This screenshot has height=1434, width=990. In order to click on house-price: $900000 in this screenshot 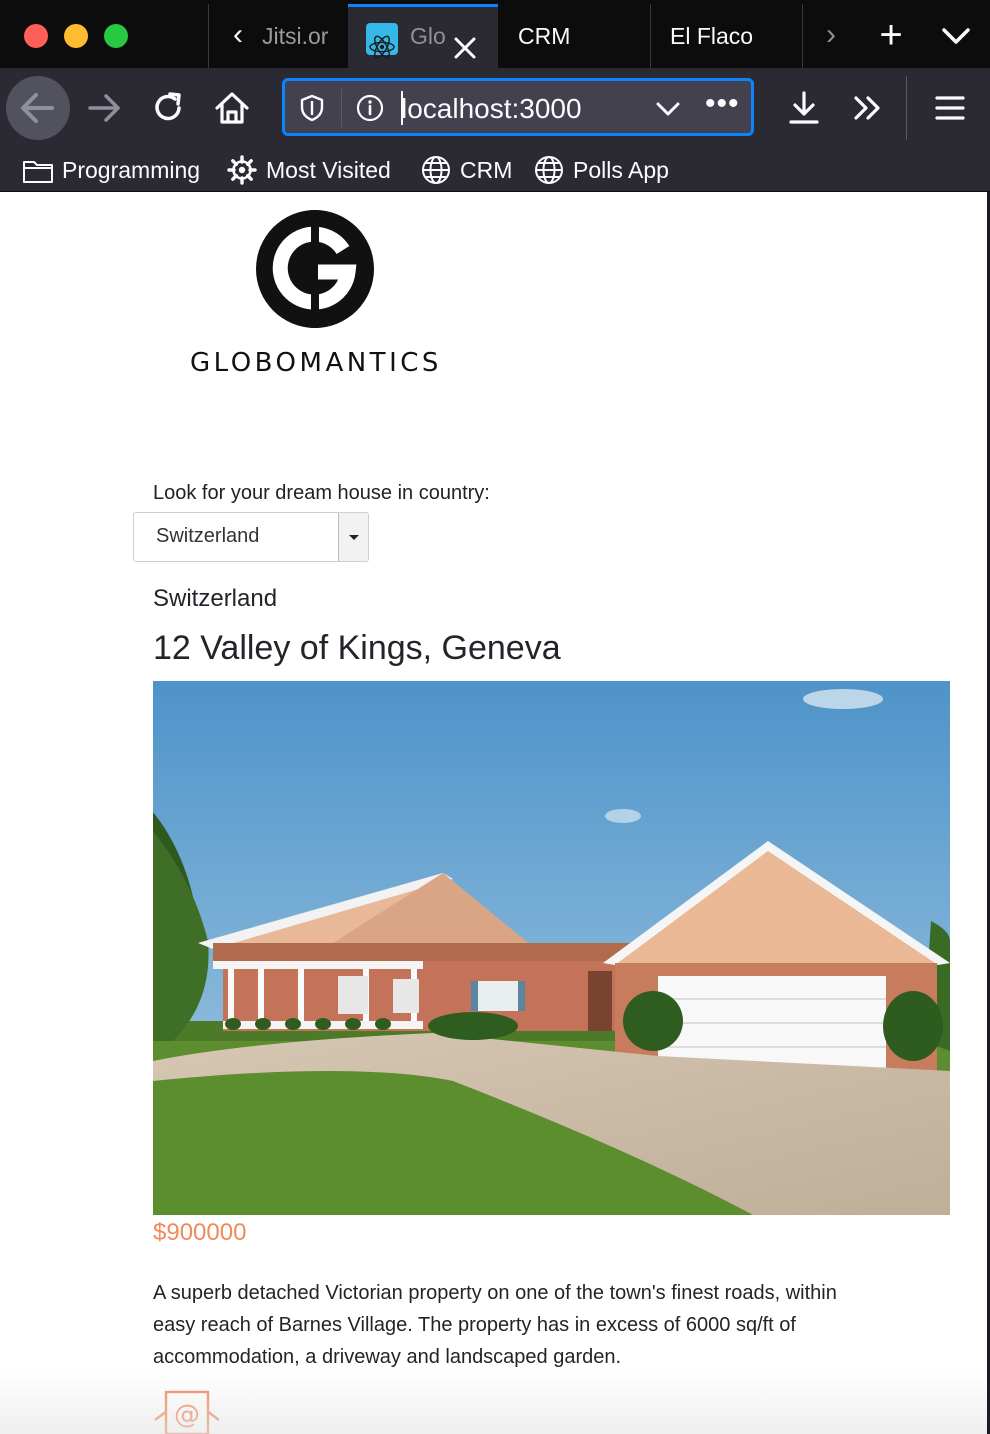, I will do `click(200, 1232)`.